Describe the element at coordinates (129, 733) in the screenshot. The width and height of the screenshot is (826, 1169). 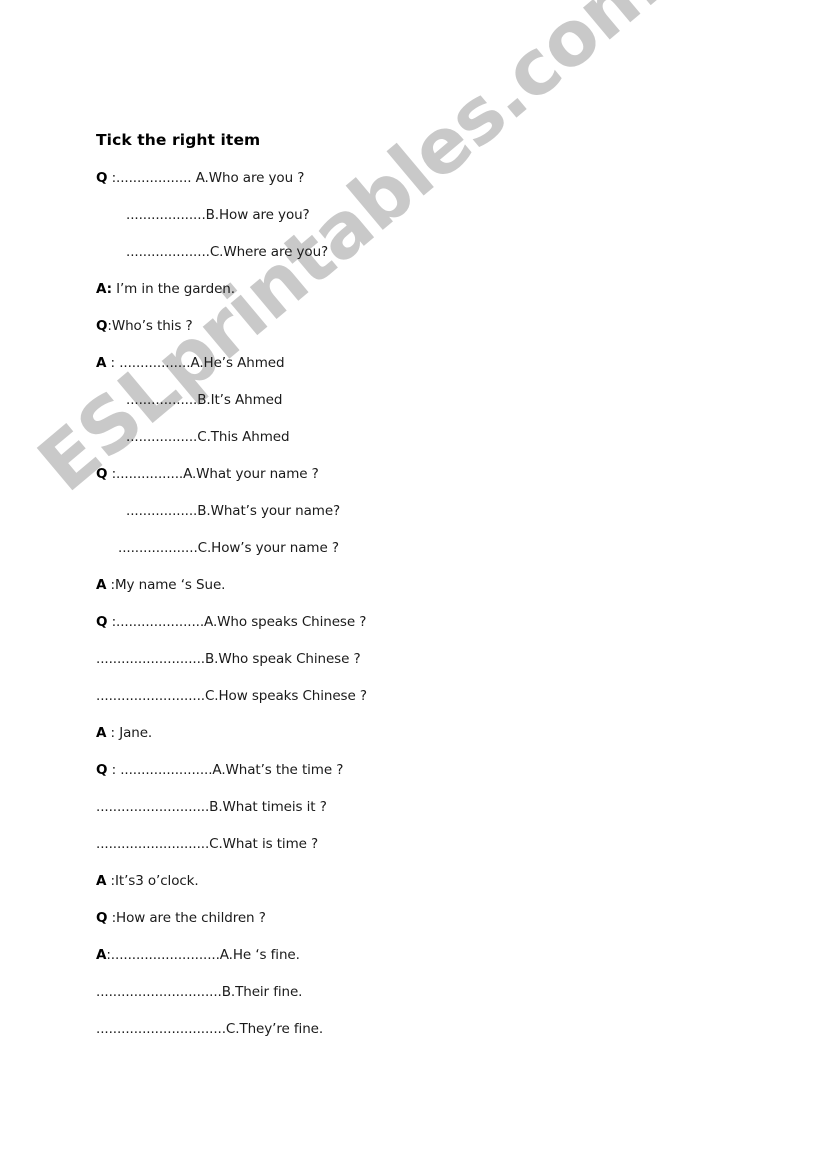
I see `qa-line-text: : Jane.` at that location.